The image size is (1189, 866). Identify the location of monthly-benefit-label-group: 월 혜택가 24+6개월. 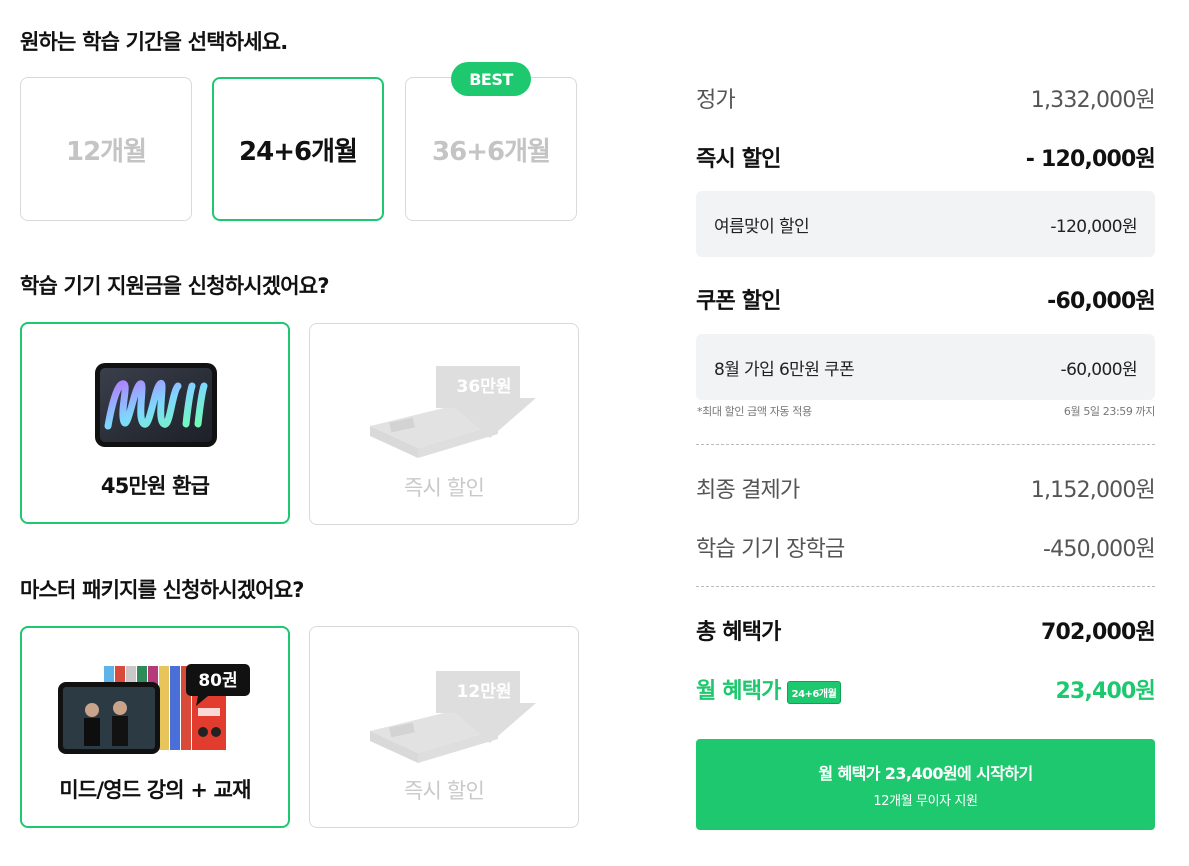
(769, 689).